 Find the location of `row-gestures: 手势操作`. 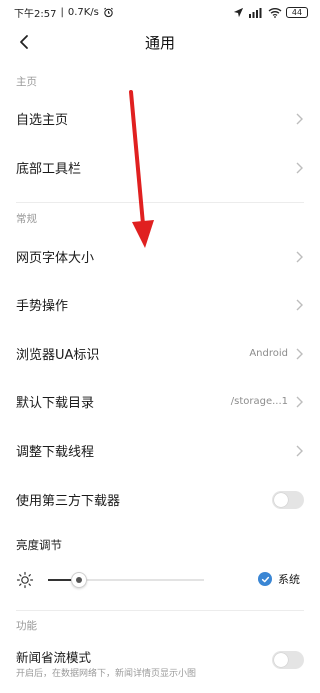

row-gestures: 手势操作 is located at coordinates (160, 304).